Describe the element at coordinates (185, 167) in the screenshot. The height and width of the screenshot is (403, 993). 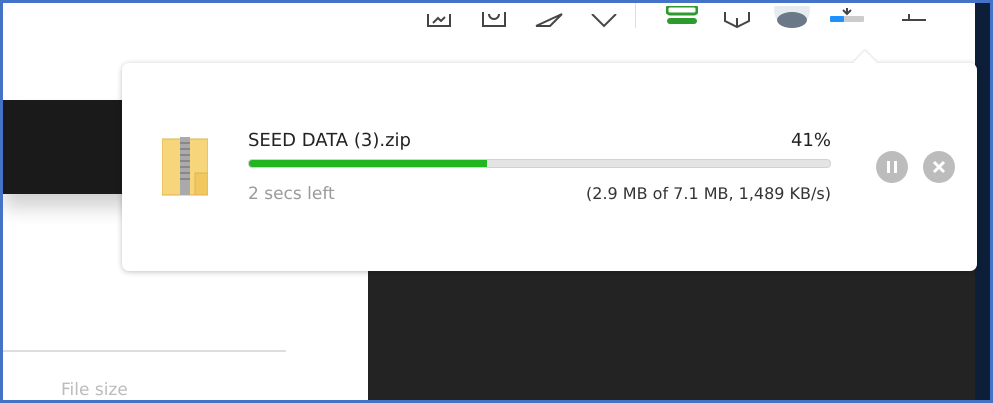
I see `zip-file-icon` at that location.